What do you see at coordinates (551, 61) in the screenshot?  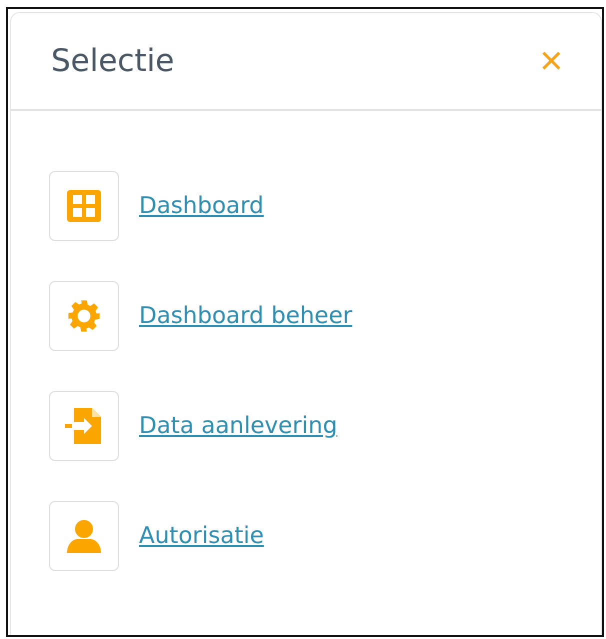 I see `close-button: ×` at bounding box center [551, 61].